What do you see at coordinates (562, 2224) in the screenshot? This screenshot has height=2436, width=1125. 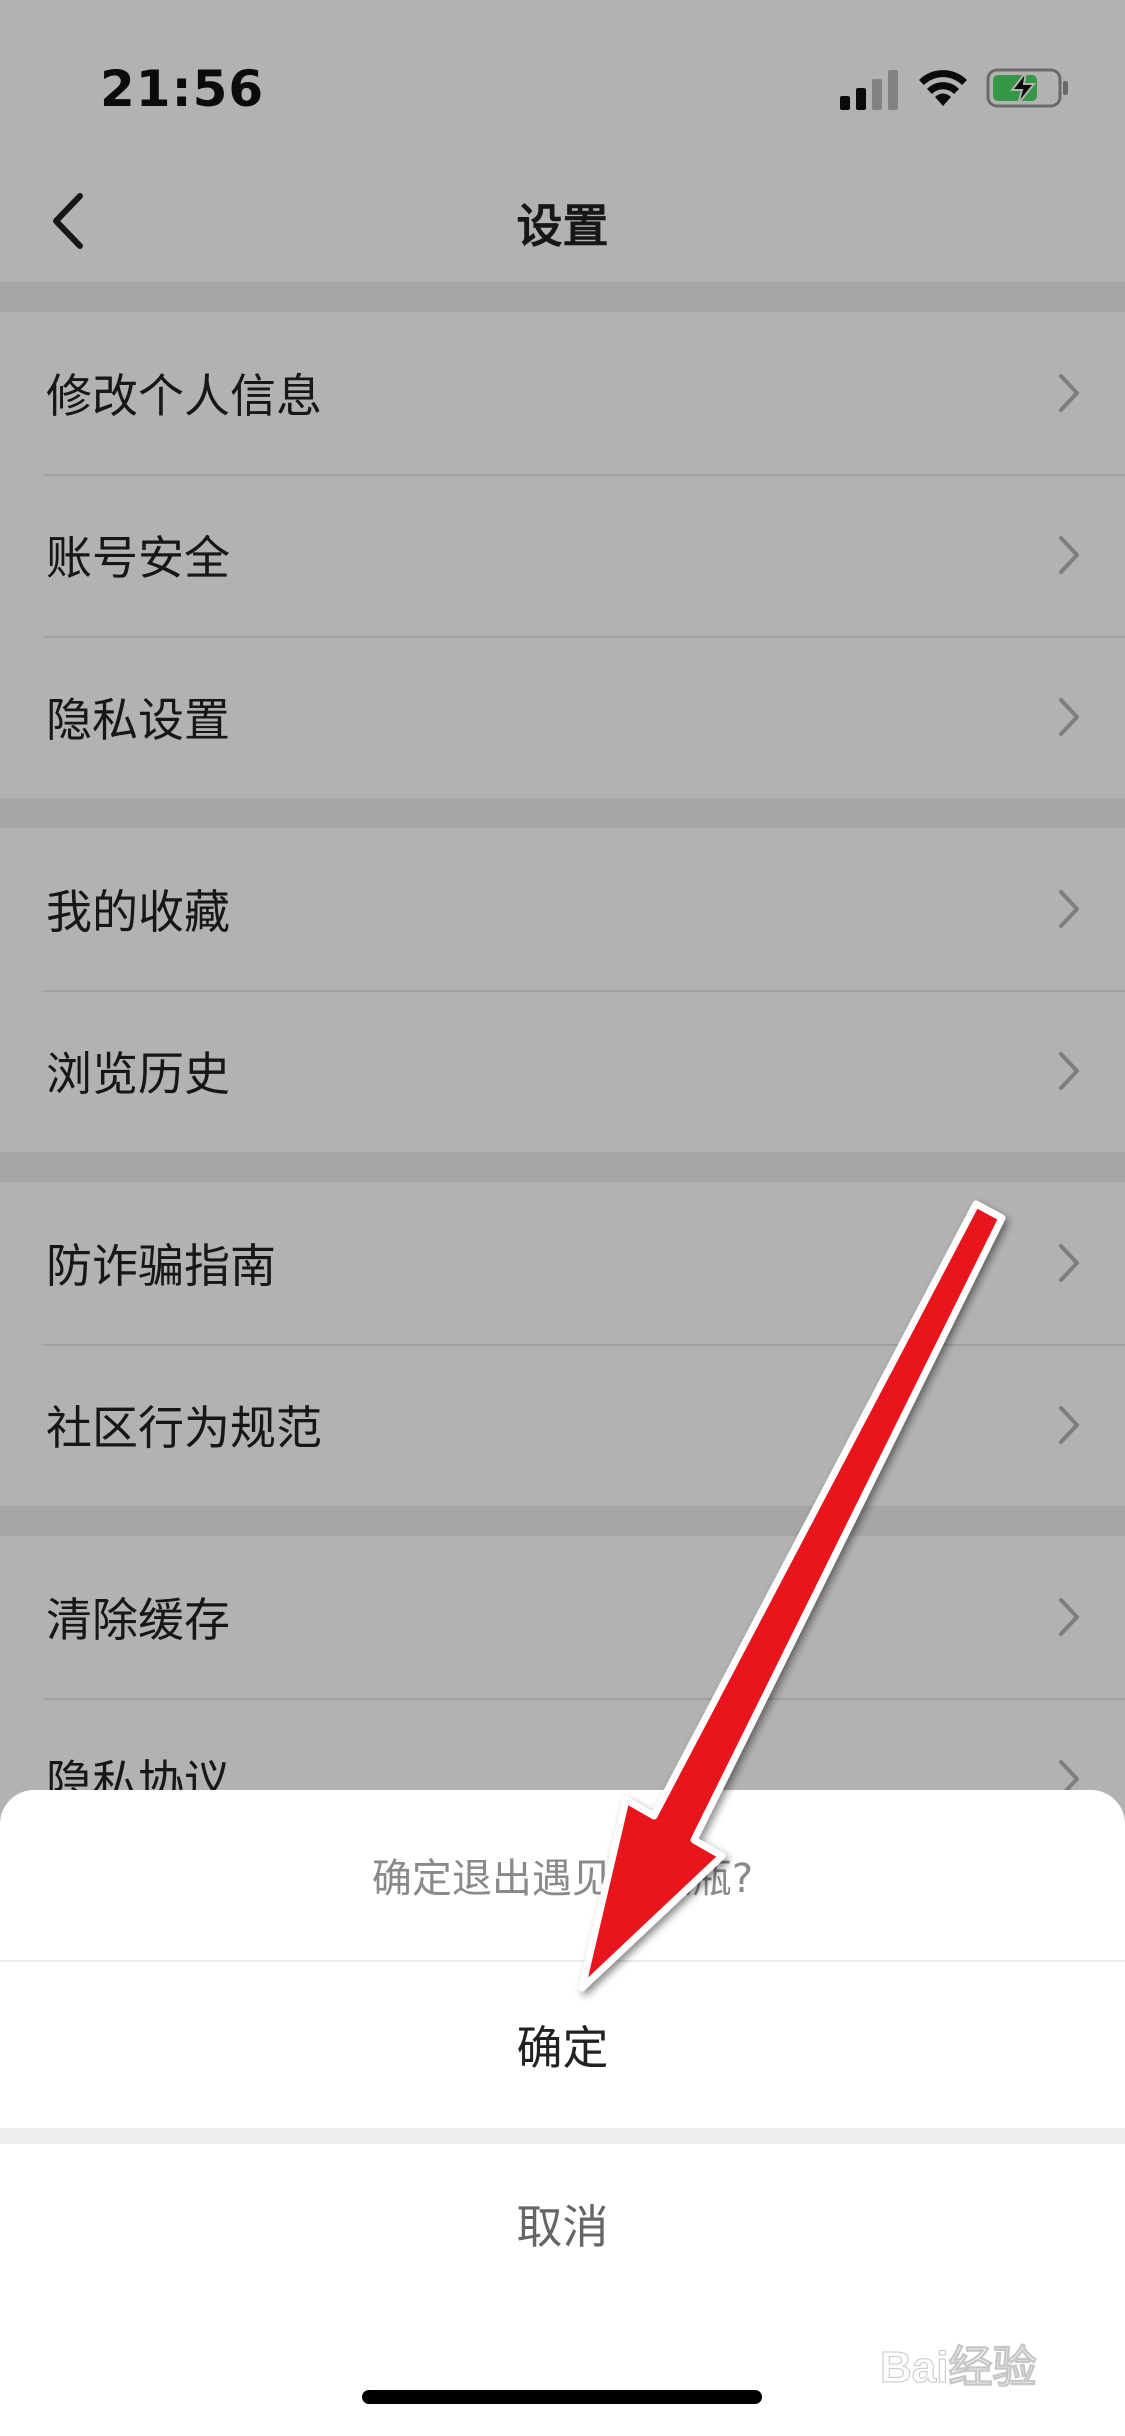 I see `cancel-button: 取消` at bounding box center [562, 2224].